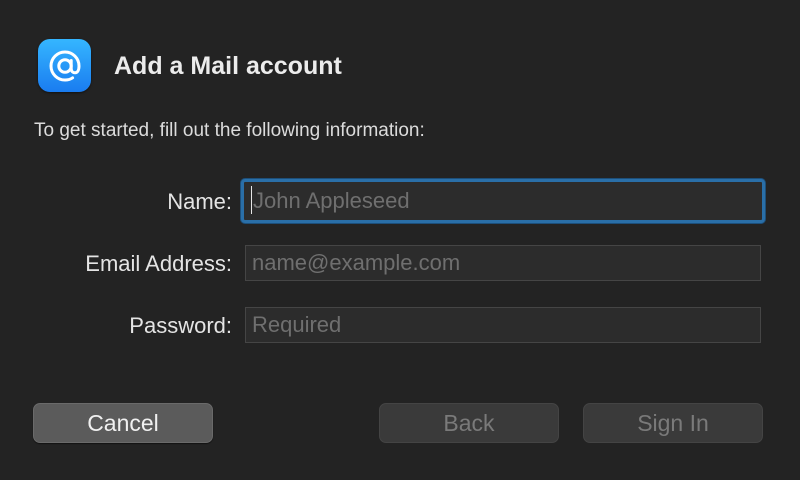 This screenshot has width=800, height=480. Describe the element at coordinates (228, 66) in the screenshot. I see `dialog-title: Add a Mail account` at that location.